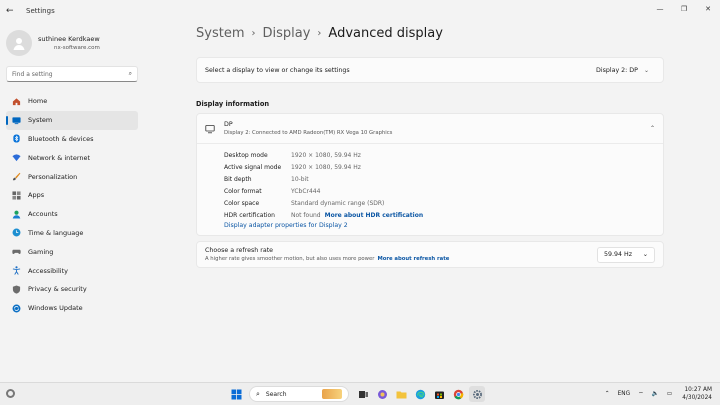  I want to click on hdr-certification-link: More about HDR certification, so click(374, 215).